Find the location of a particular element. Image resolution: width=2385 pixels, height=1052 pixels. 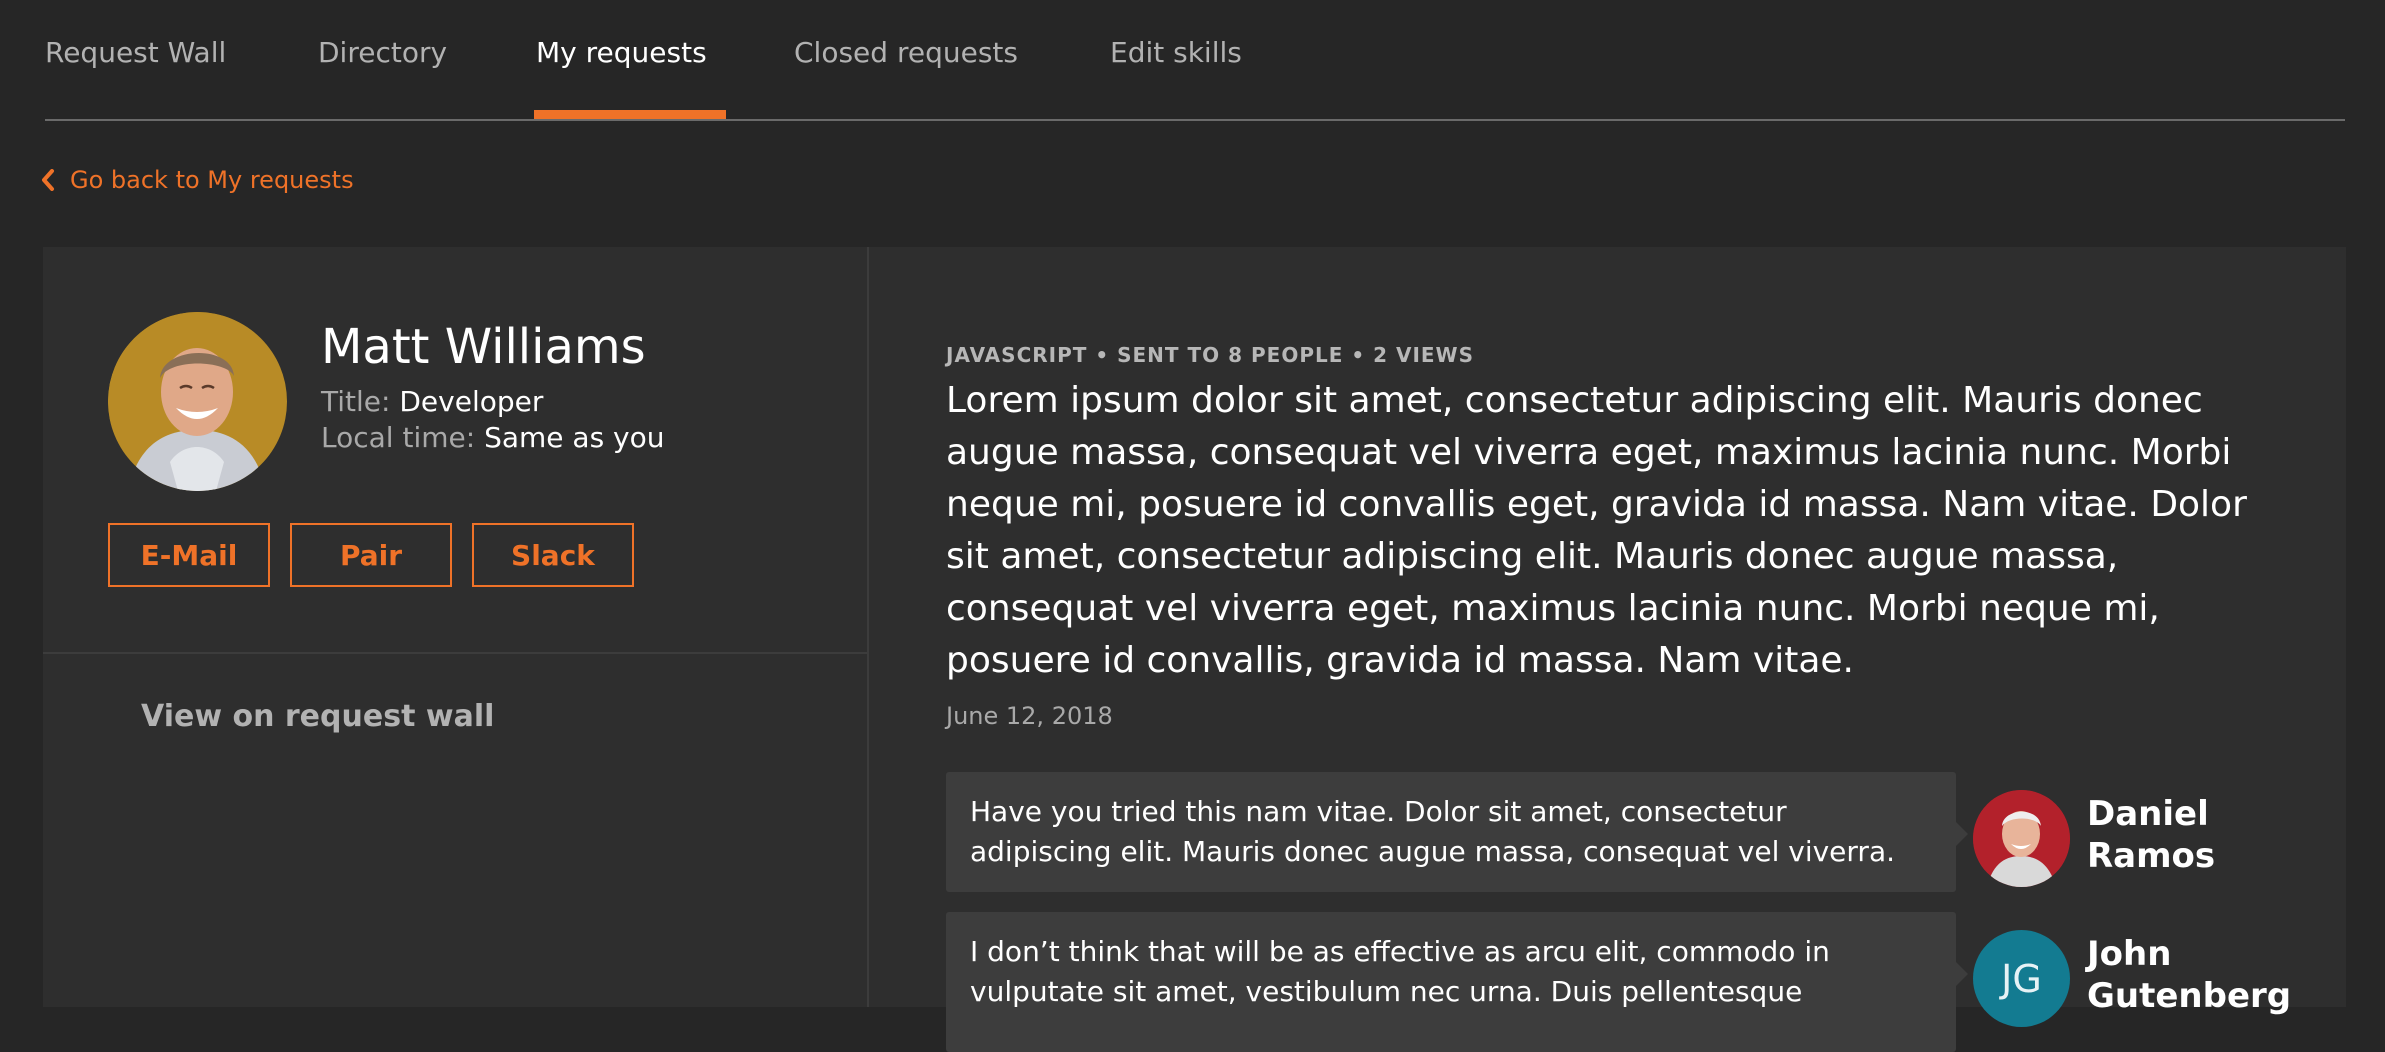

profile-local-time: Local time: Same as you is located at coordinates (493, 437).